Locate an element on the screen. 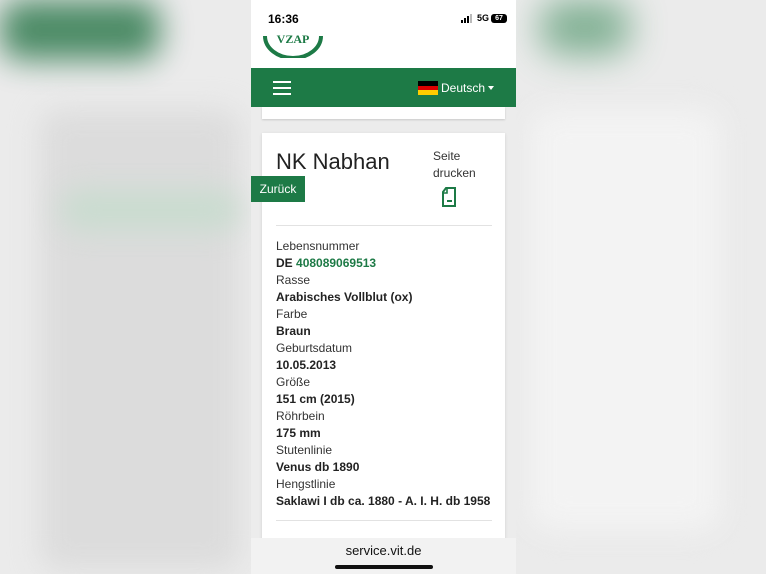 Image resolution: width=766 pixels, height=574 pixels. language-selector: Deutsch is located at coordinates (456, 88).